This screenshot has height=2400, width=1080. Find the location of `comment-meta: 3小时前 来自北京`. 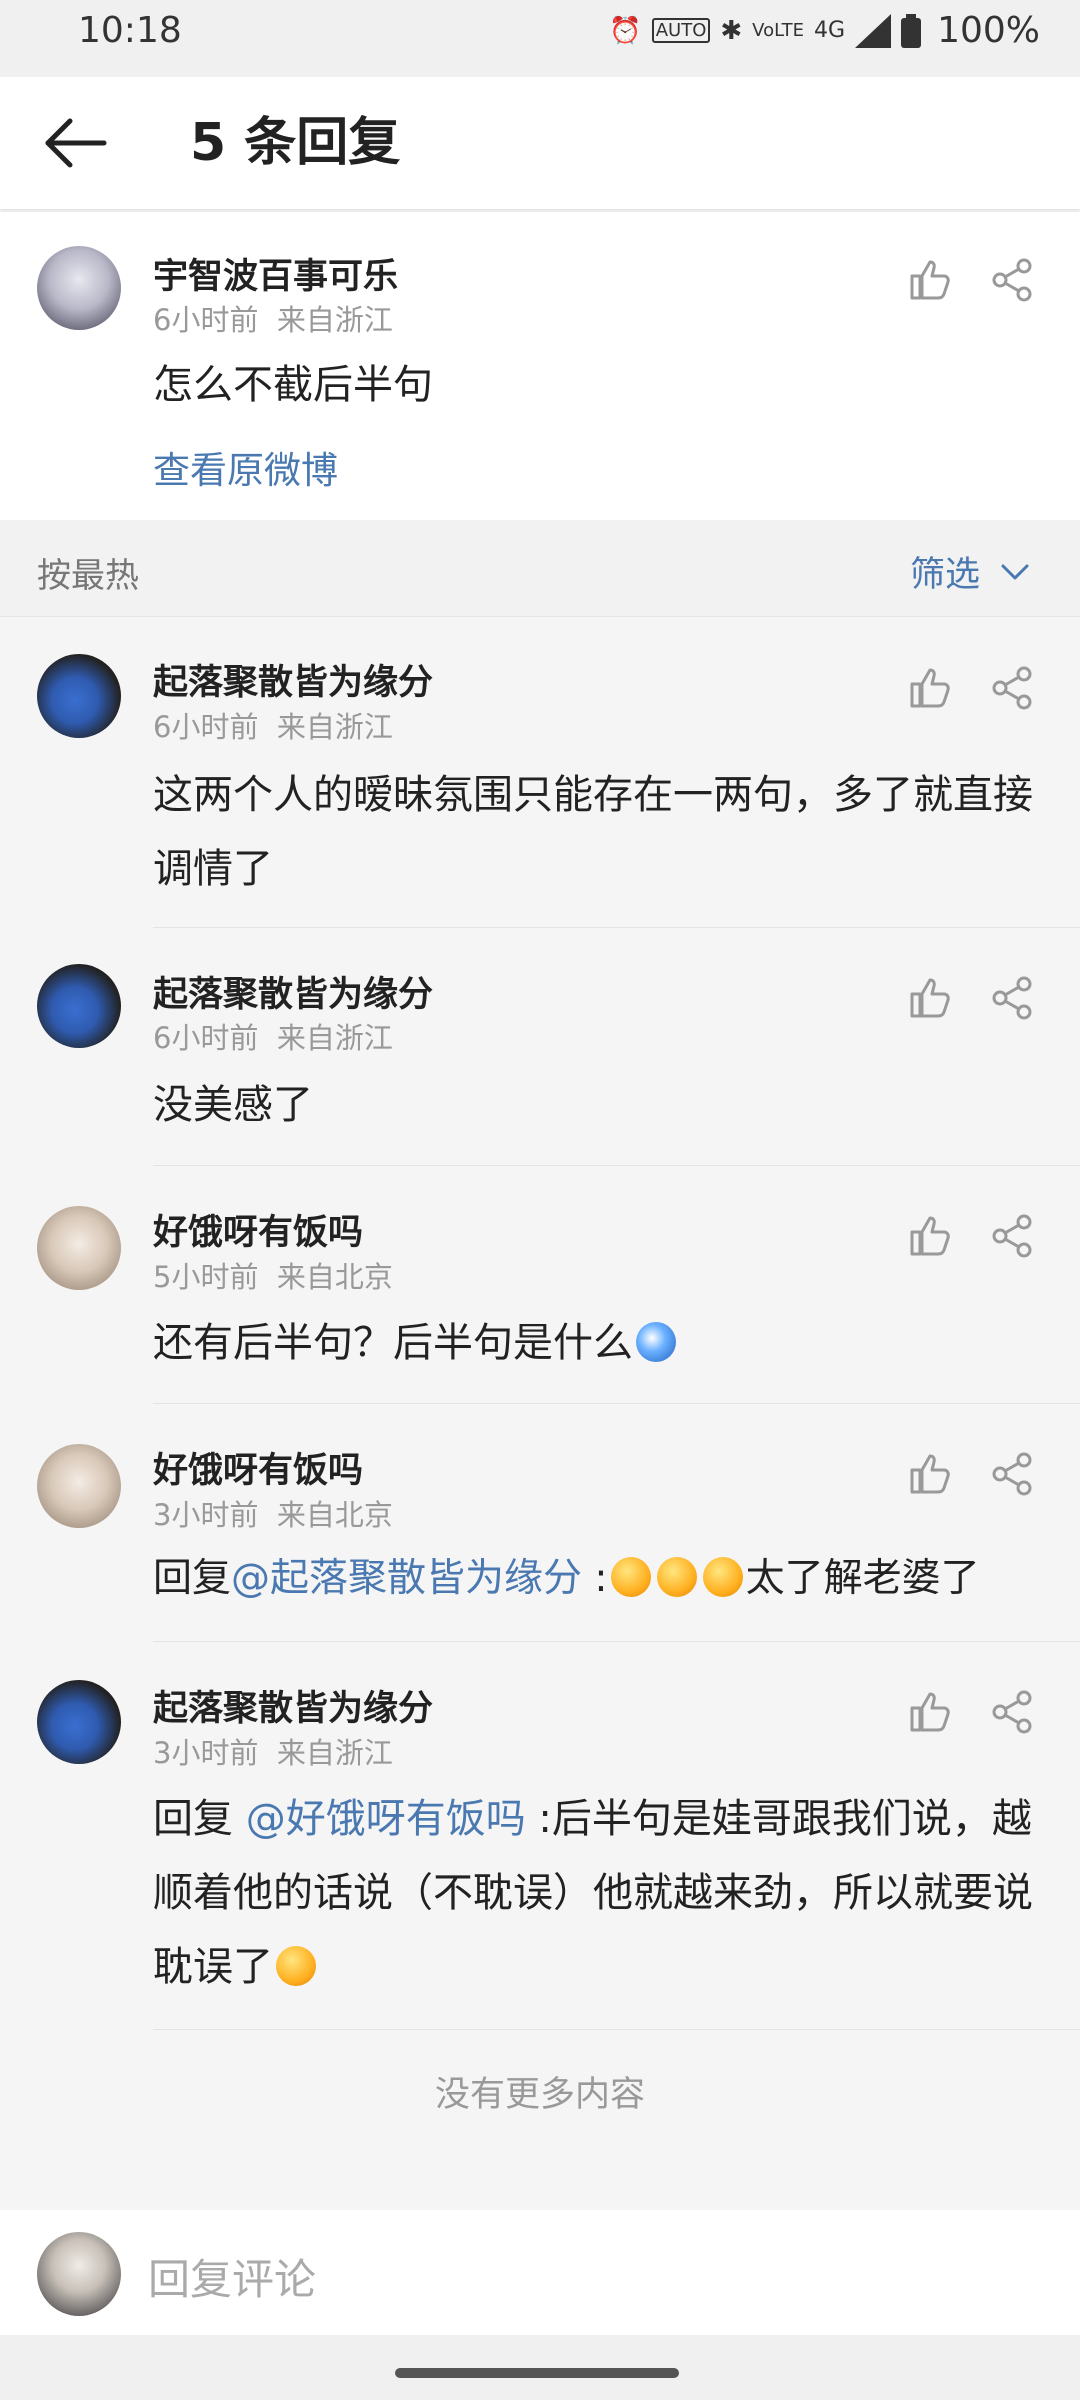

comment-meta: 3小时前 来自北京 is located at coordinates (273, 1513).